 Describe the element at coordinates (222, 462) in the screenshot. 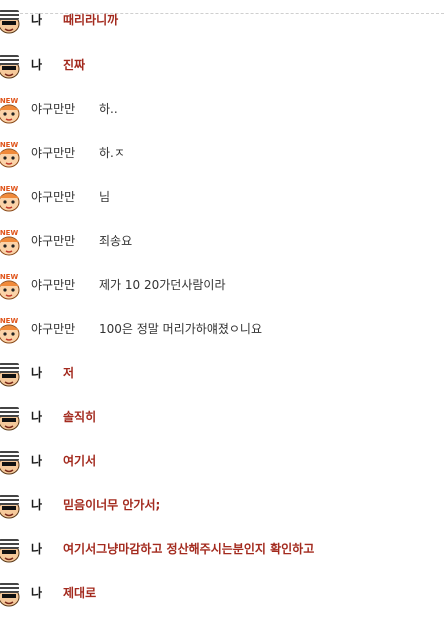

I see `chat-row: 나 여기서` at that location.